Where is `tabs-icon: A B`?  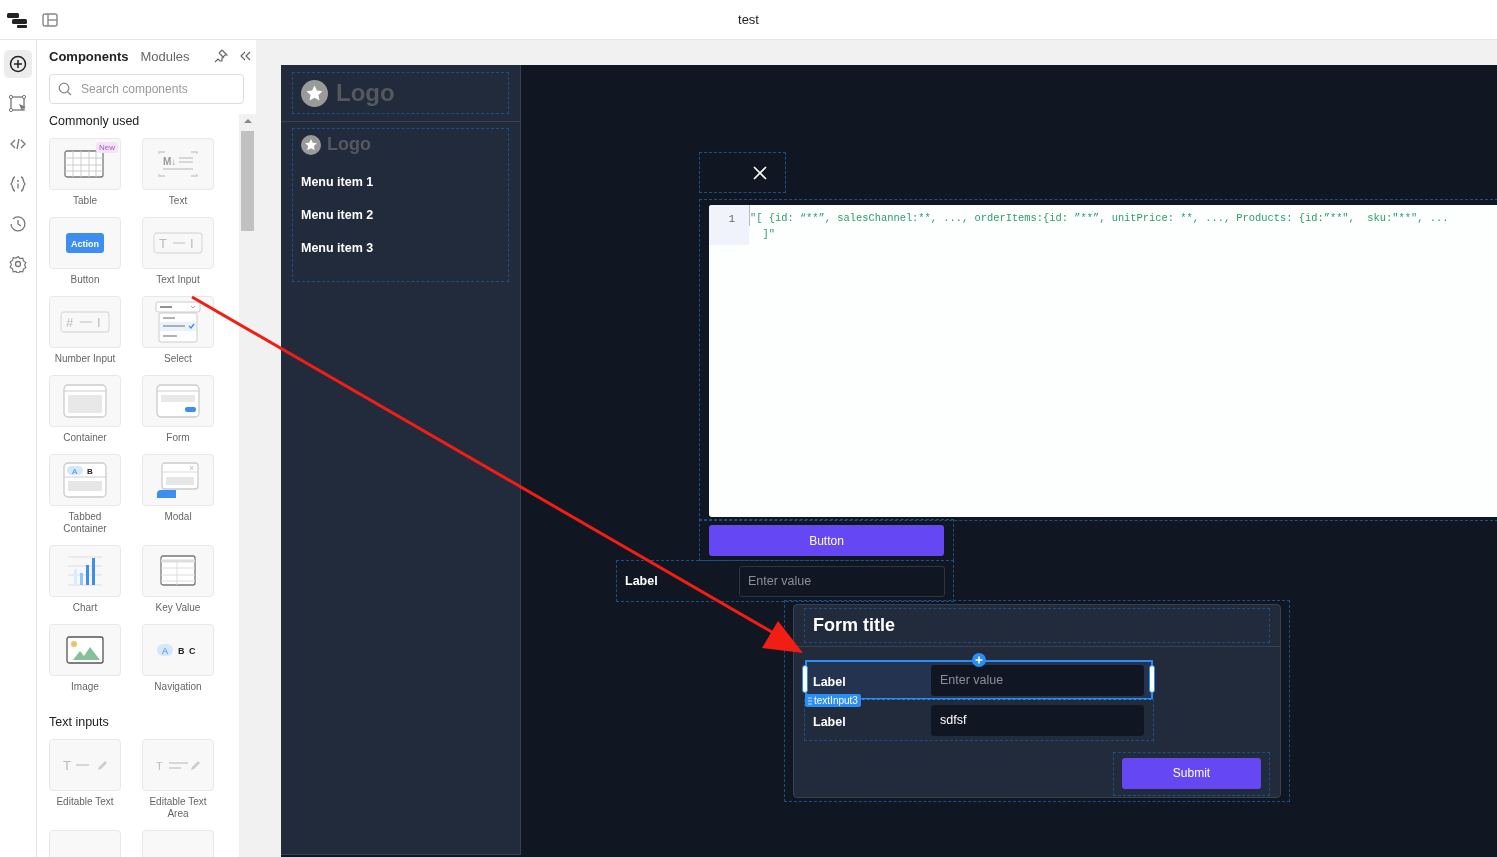
tabs-icon: A B is located at coordinates (85, 480).